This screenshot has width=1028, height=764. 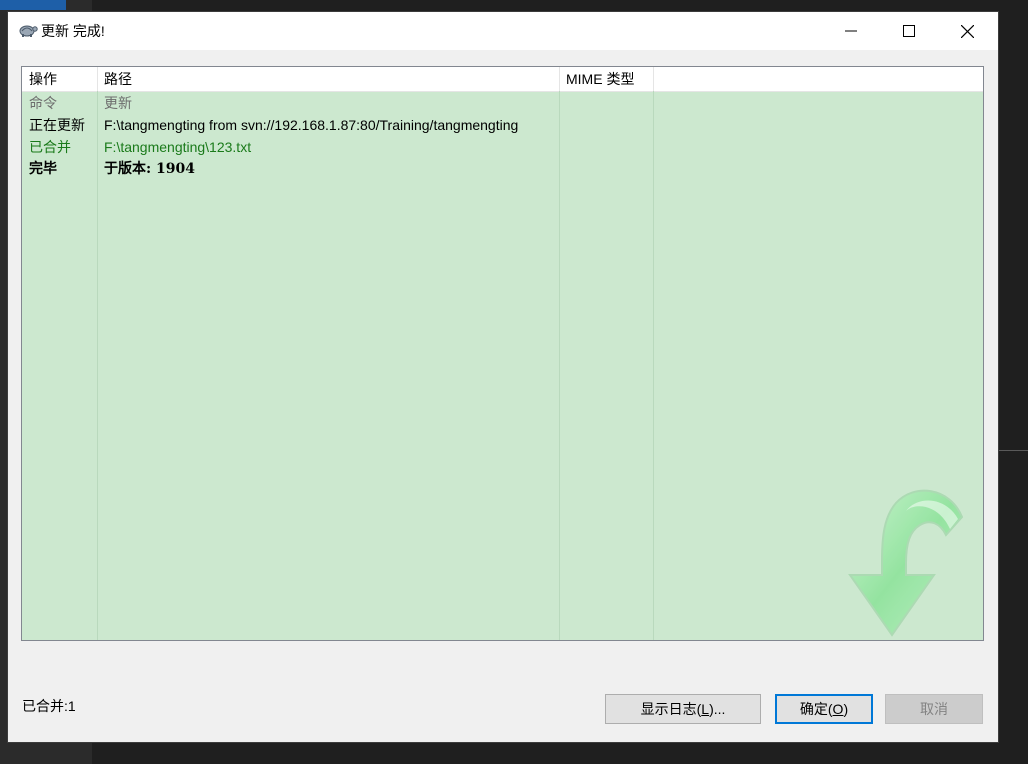 What do you see at coordinates (49, 706) in the screenshot?
I see `merged-count-status: 已合并:1` at bounding box center [49, 706].